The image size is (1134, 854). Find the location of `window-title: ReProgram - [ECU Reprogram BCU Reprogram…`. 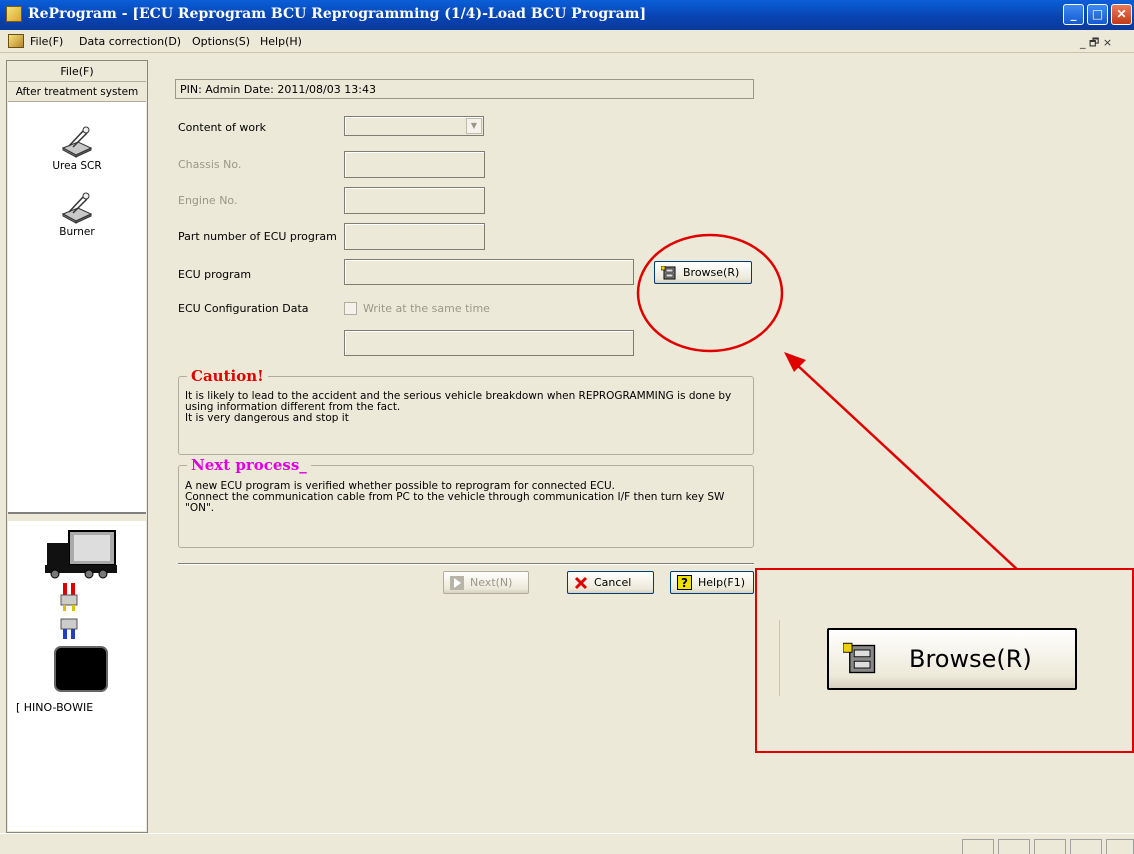

window-title: ReProgram - [ECU Reprogram BCU Reprogram… is located at coordinates (337, 14).